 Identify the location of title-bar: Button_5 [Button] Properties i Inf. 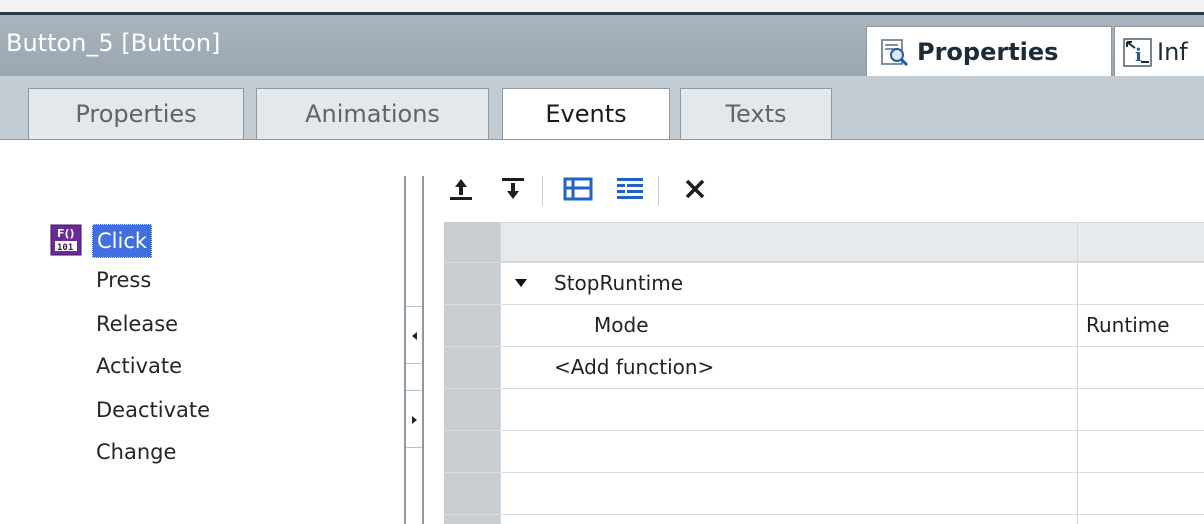
(602, 45).